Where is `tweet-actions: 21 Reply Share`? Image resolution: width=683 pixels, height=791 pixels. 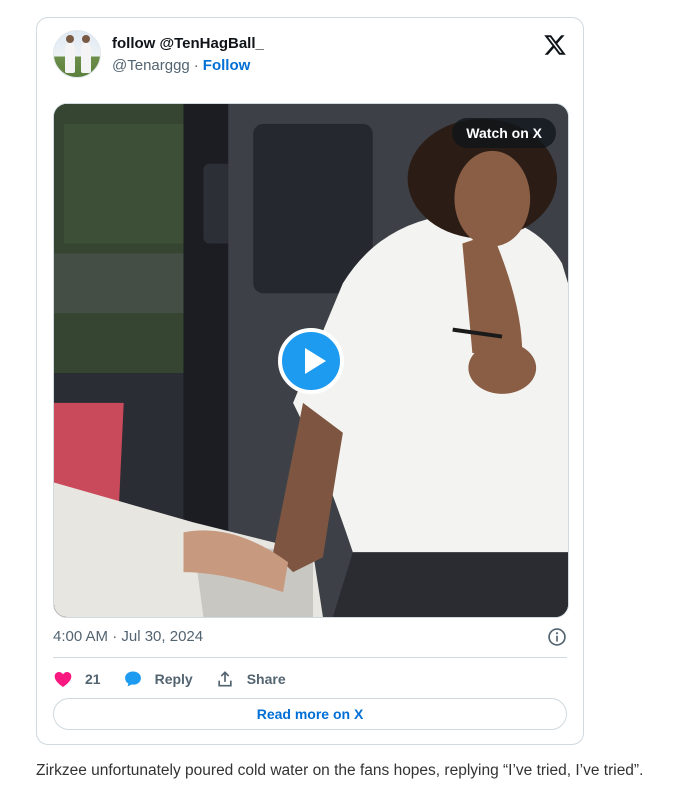
tweet-actions: 21 Reply Share is located at coordinates (180, 679).